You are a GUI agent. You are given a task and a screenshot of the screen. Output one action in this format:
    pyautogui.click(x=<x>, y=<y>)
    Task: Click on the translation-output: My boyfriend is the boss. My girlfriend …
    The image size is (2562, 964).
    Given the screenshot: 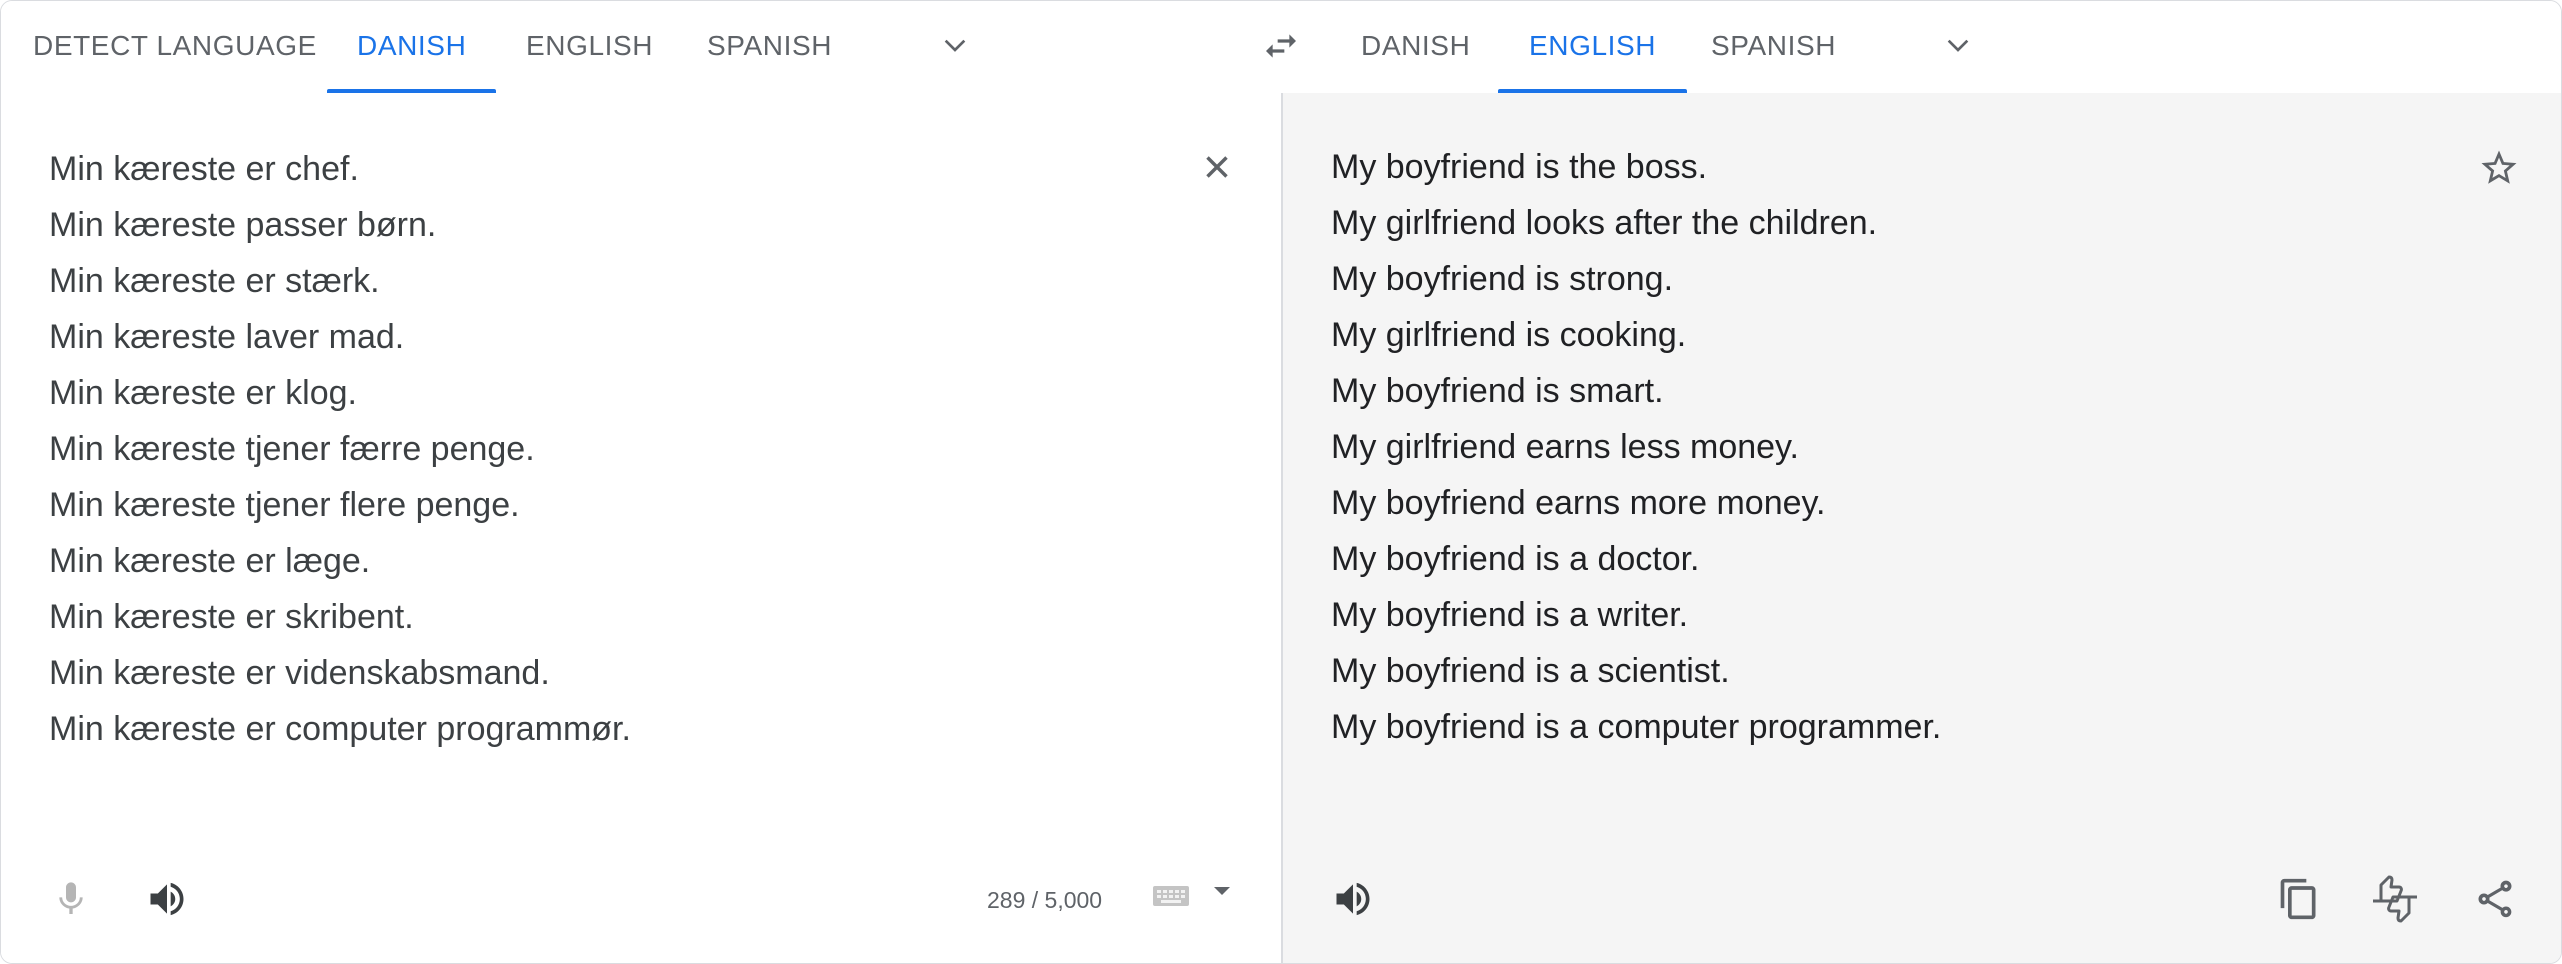 What is the action you would take?
    pyautogui.click(x=1636, y=447)
    